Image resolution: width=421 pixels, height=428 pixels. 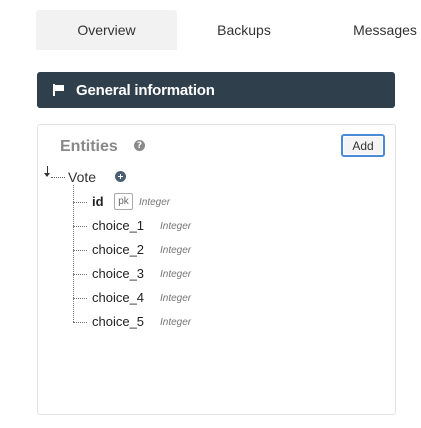 I want to click on tab-overview: Overview, so click(x=106, y=30).